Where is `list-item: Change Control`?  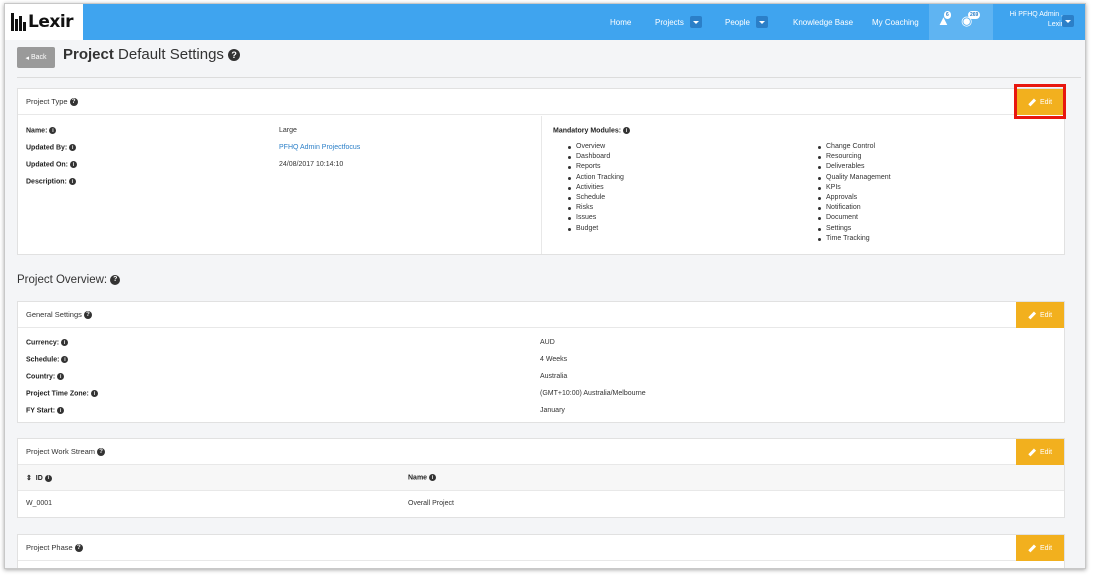
list-item: Change Control is located at coordinates (853, 147).